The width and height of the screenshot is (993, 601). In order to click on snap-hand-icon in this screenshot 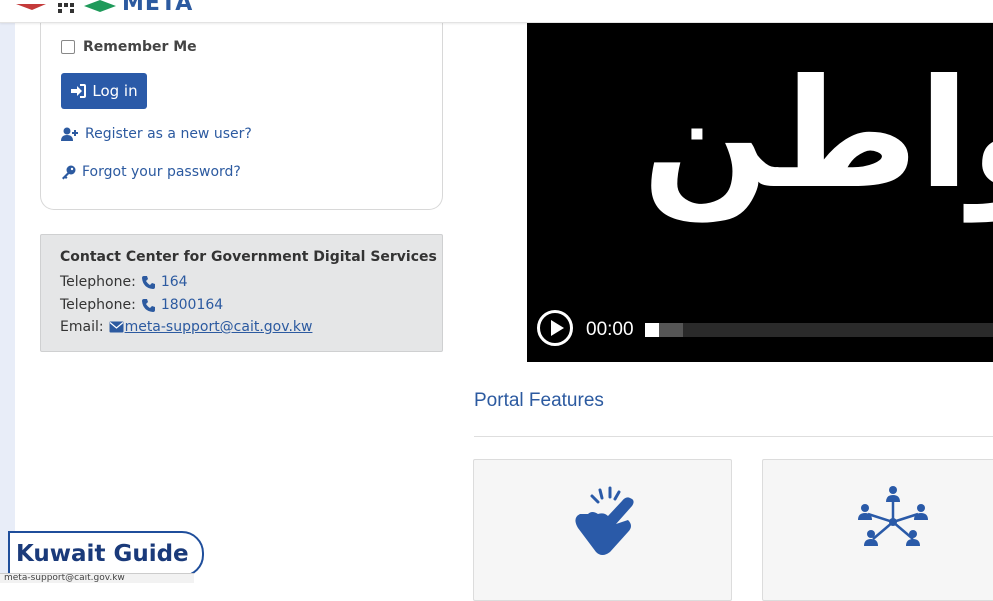, I will do `click(604, 520)`.